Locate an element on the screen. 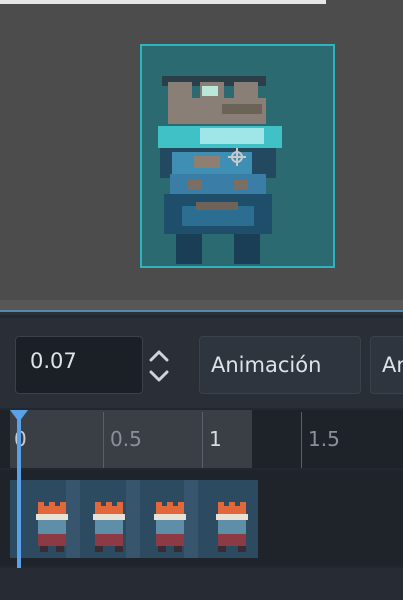 This screenshot has height=600, width=403. tick-label: 1 is located at coordinates (215, 439).